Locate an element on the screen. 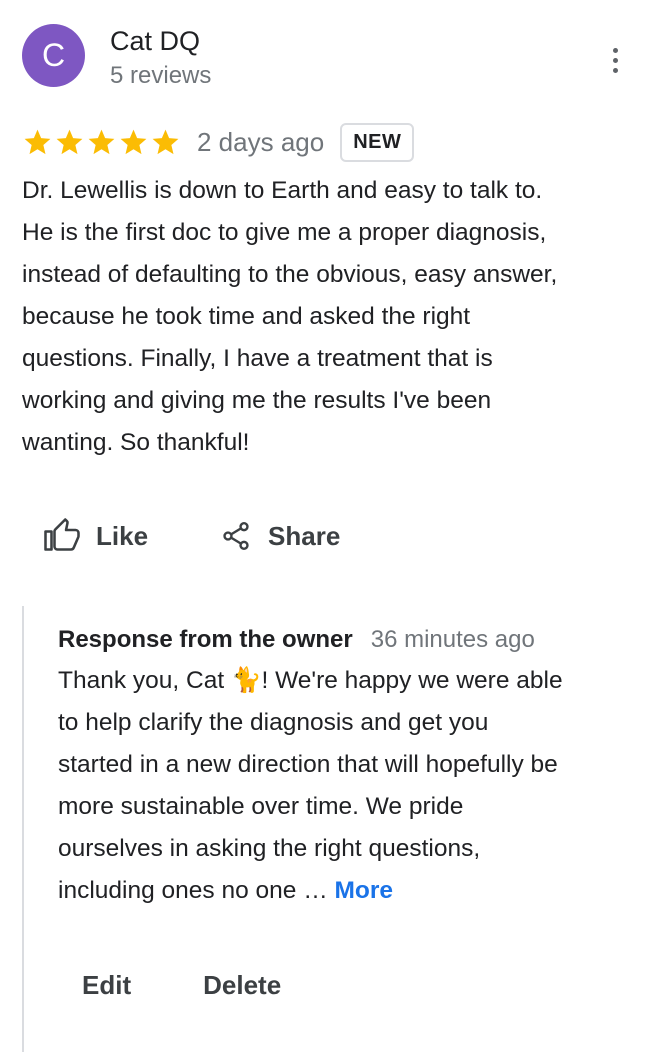  response-line: more sustainable over time. We pride is located at coordinates (261, 806).